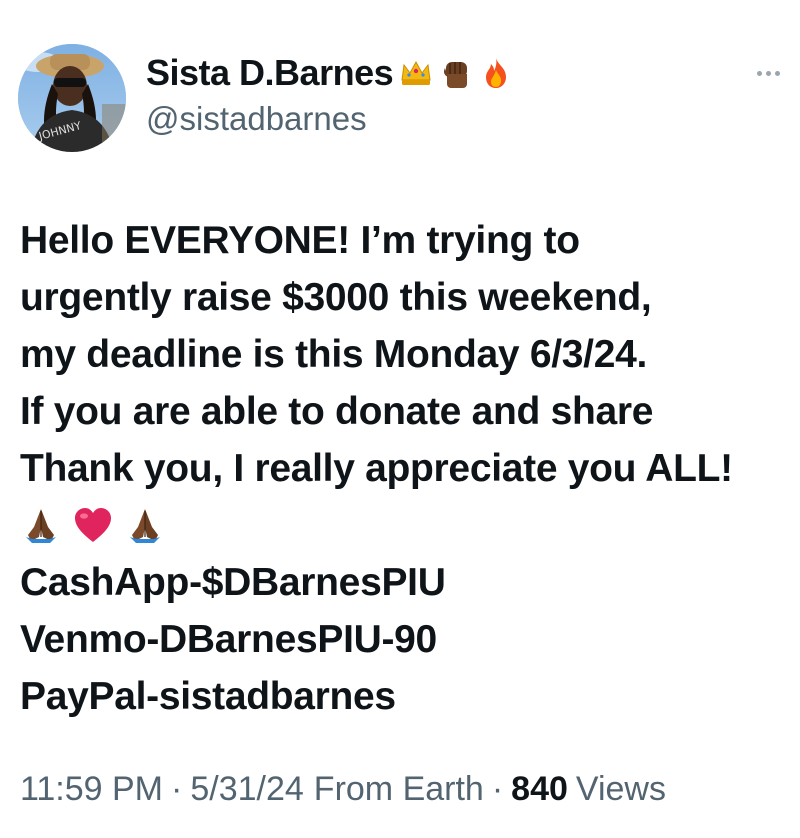 This screenshot has height=838, width=800. What do you see at coordinates (270, 73) in the screenshot?
I see `display-name: Sista D.Barnes` at bounding box center [270, 73].